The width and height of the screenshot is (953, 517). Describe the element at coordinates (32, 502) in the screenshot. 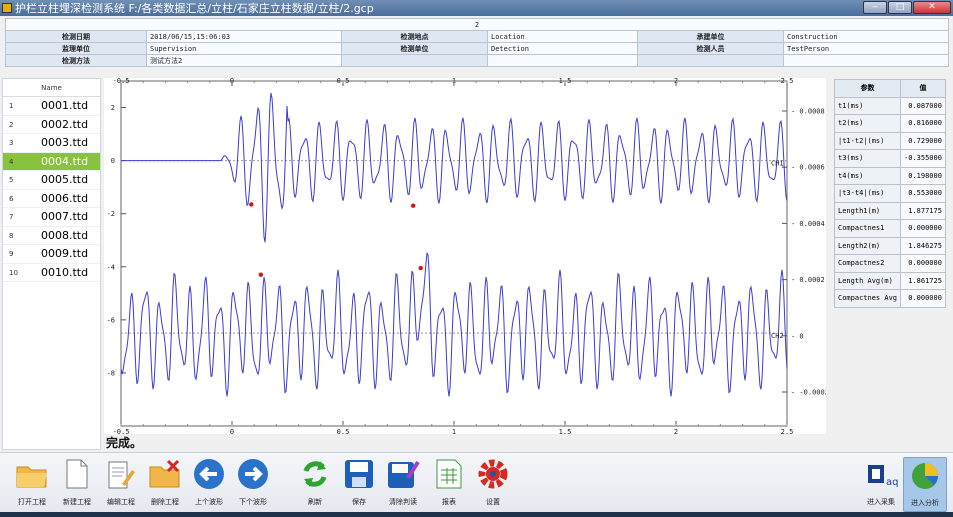

I see `toolbar-button-label: 打开工程` at that location.